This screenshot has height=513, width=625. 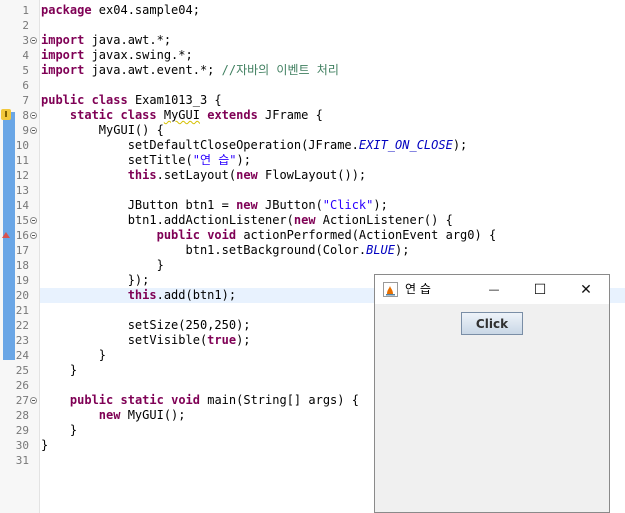 I want to click on line-number: 17, so click(x=22, y=250).